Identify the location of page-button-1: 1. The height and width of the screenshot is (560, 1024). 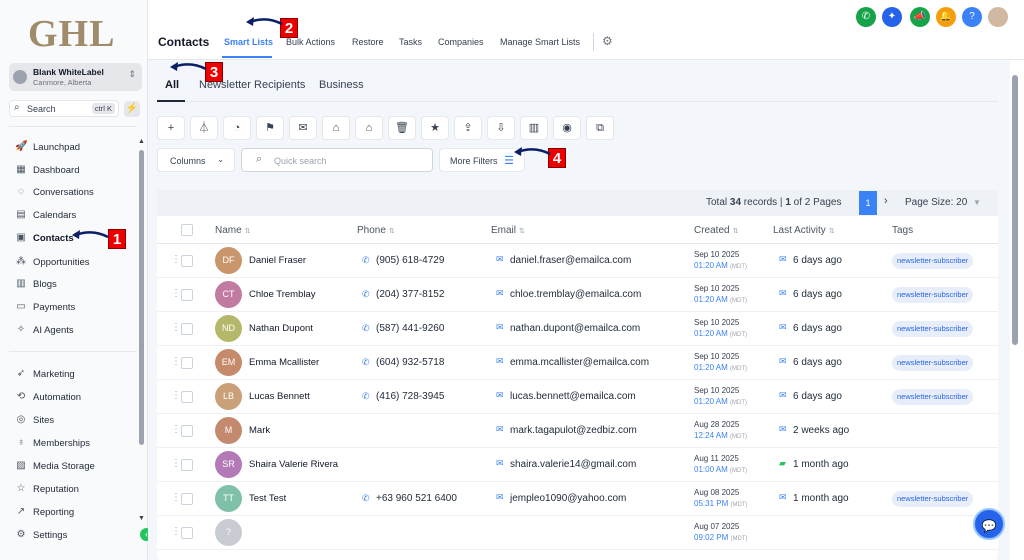
(868, 203).